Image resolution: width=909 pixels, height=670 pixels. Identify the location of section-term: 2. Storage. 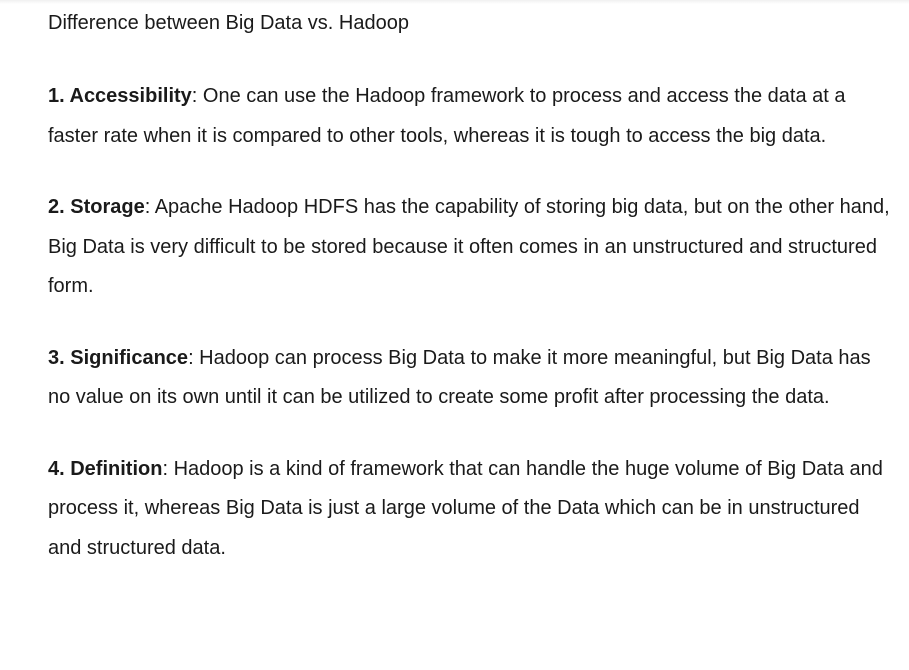
(96, 207).